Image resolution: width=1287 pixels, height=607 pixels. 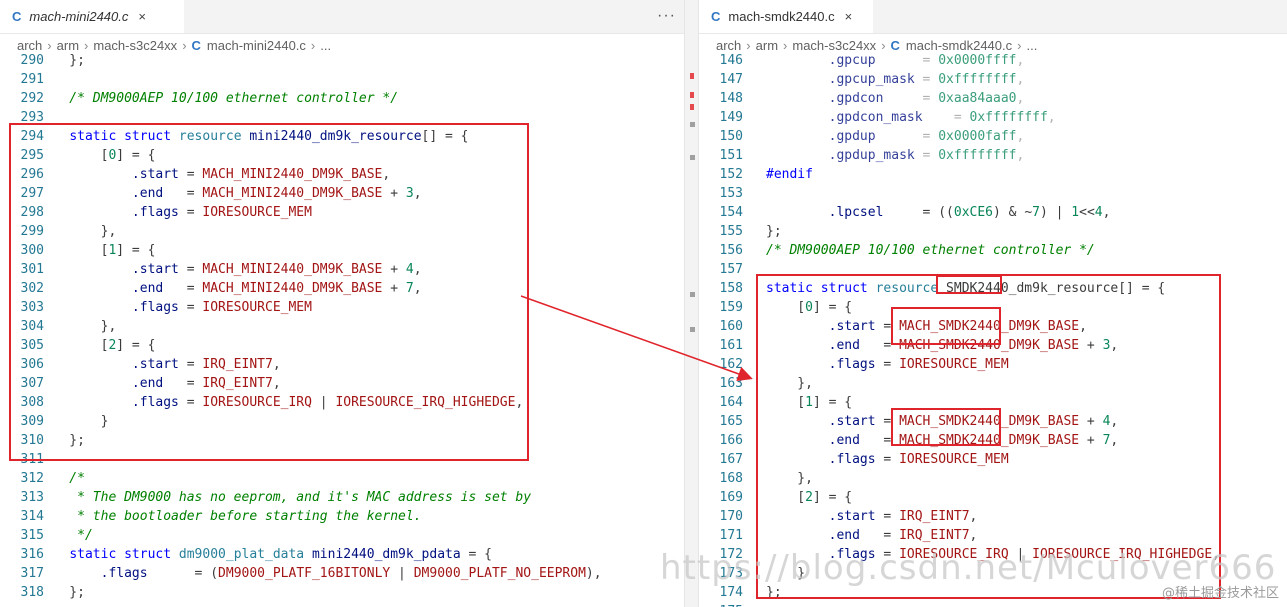 I want to click on line-number: 169, so click(x=731, y=497).